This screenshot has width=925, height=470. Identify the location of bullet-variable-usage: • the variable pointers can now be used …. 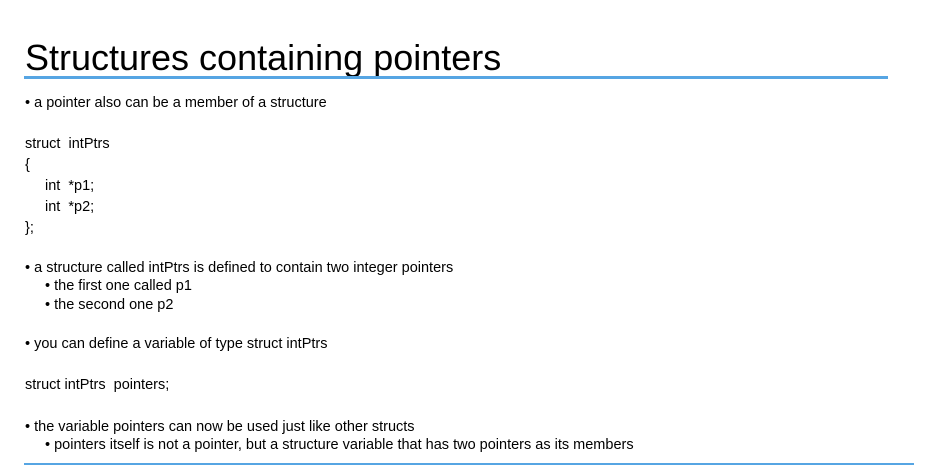
(220, 427).